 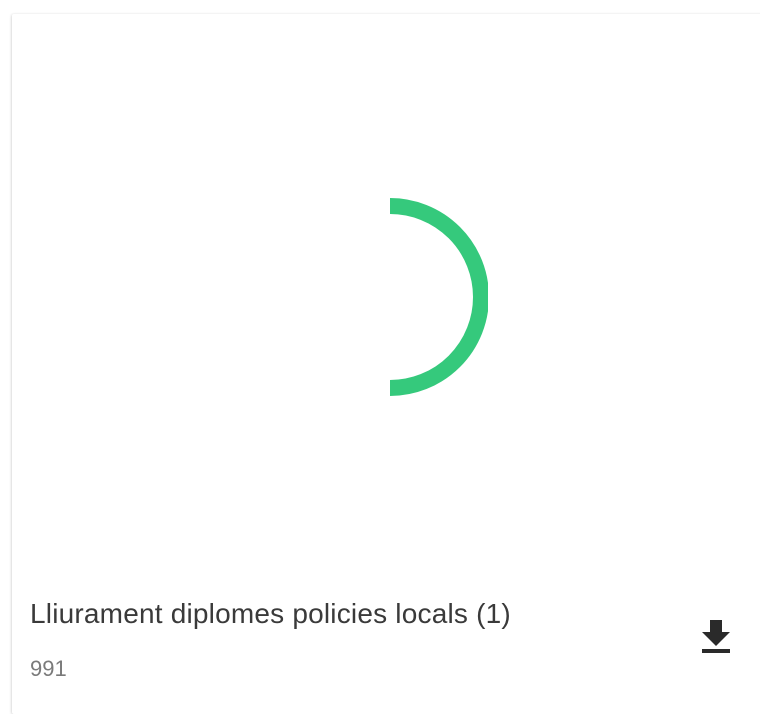 I want to click on download-button, so click(x=716, y=636).